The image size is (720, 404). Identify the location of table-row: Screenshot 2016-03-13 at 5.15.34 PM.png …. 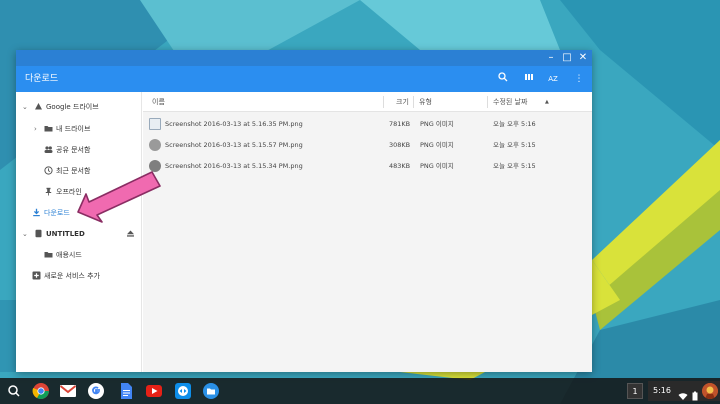
(367, 166).